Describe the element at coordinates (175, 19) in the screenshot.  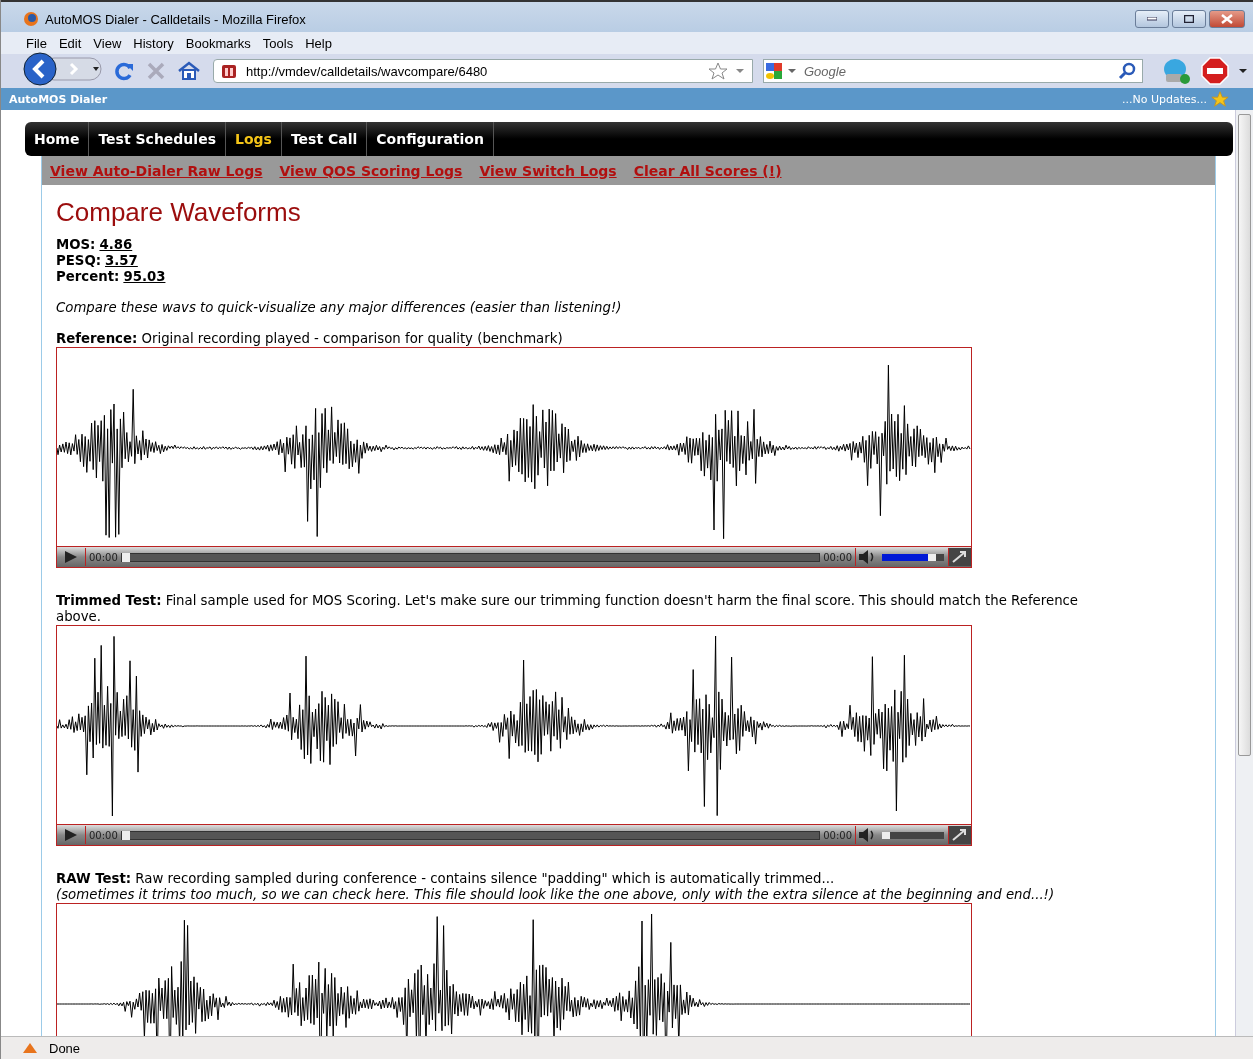
I see `window-title: AutoMOS Dialer - Calldetails - Mozilla Firefox` at that location.